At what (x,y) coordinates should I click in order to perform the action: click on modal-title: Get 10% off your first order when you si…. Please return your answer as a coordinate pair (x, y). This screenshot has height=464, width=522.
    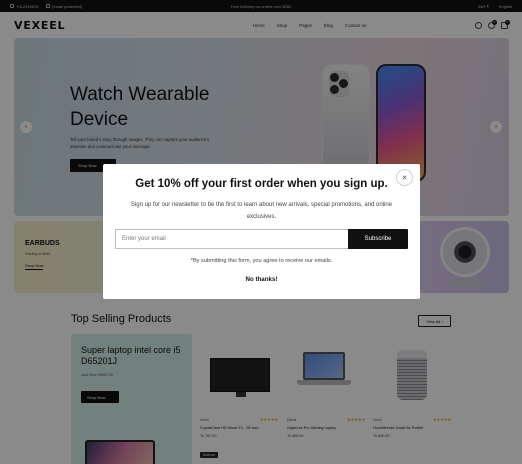
    Looking at the image, I should click on (261, 184).